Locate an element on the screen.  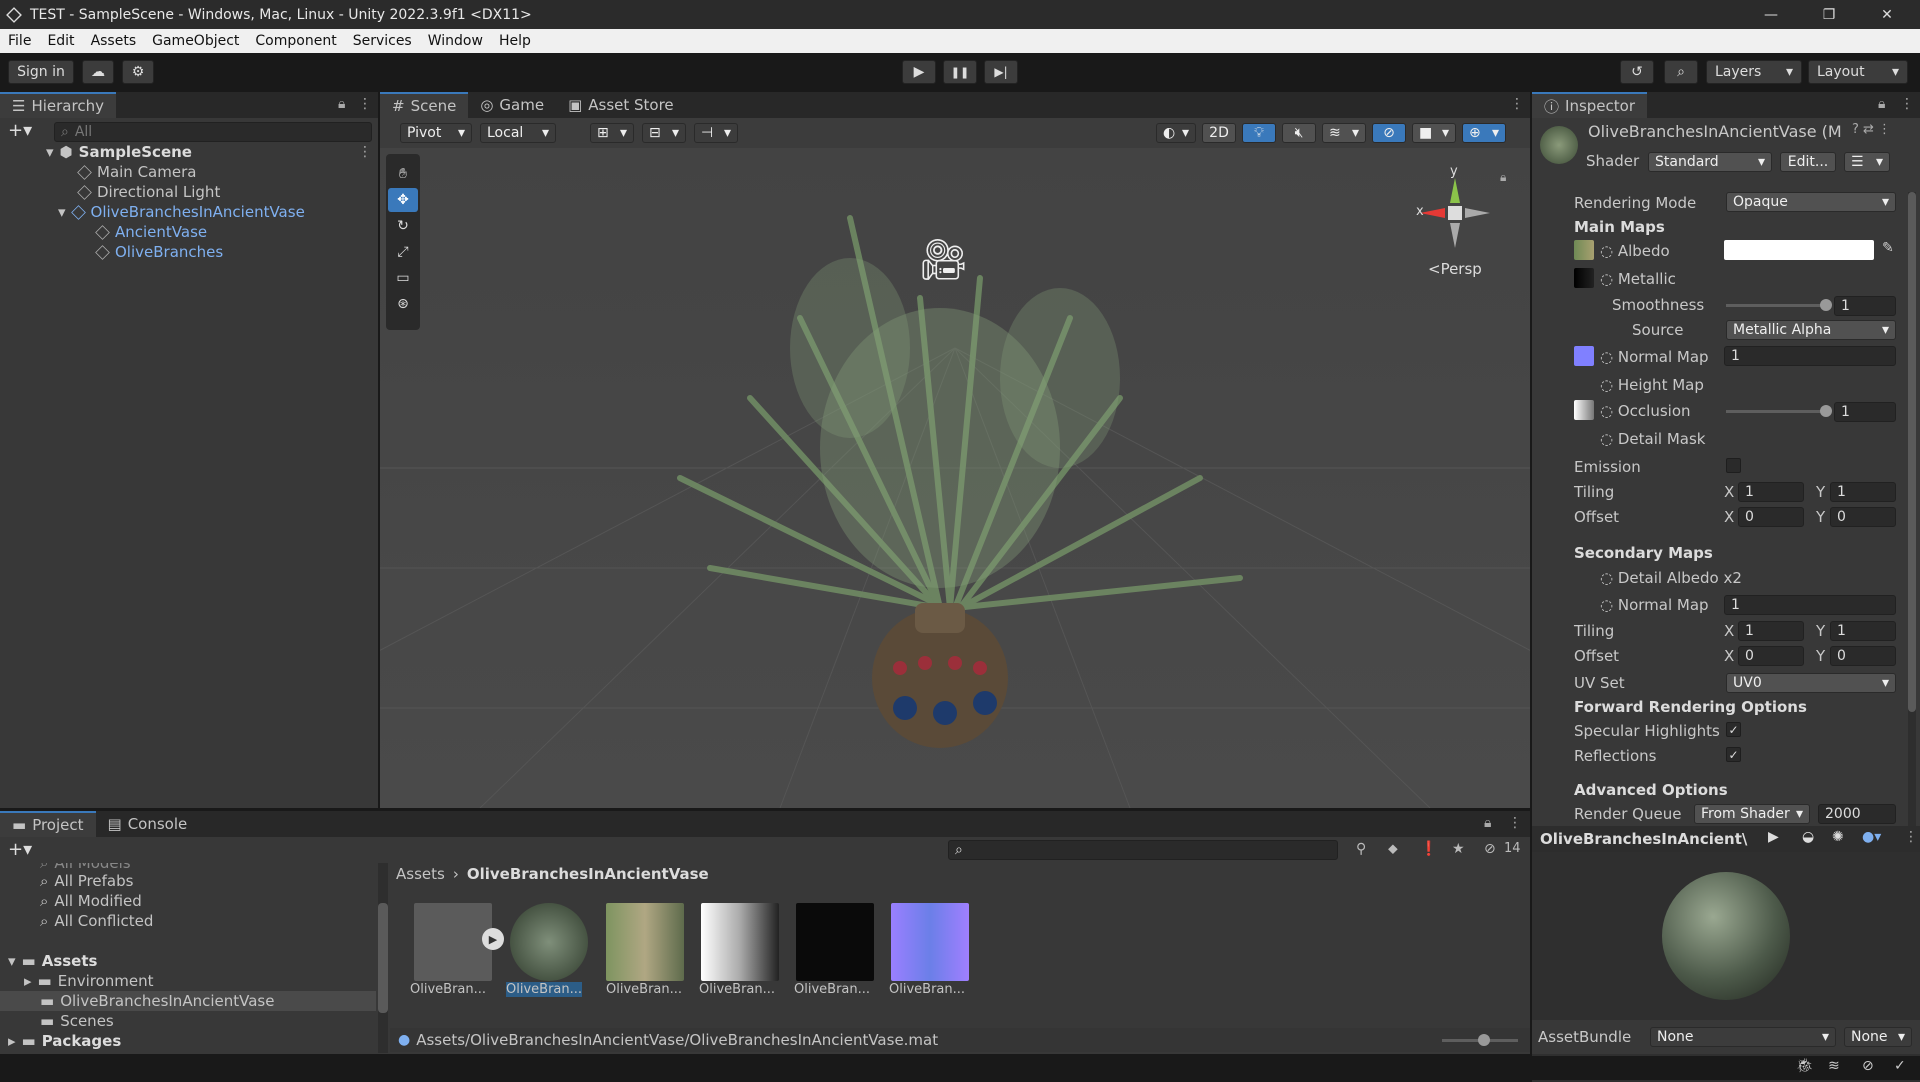
asset-thumb-prefab is located at coordinates (453, 942).